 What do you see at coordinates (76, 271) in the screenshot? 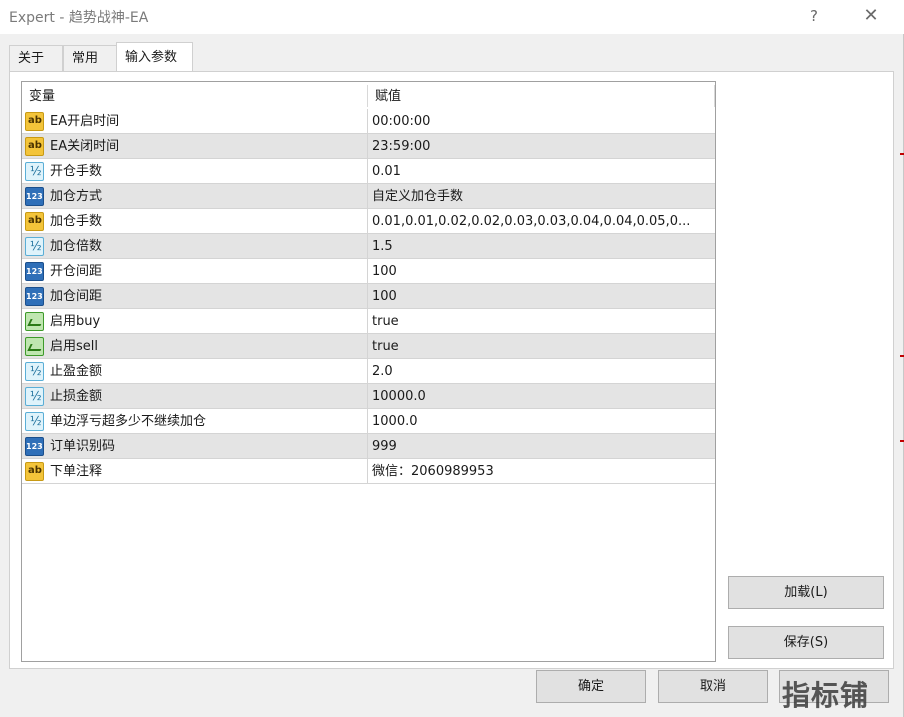
I see `parameter-name: 开仓间距` at bounding box center [76, 271].